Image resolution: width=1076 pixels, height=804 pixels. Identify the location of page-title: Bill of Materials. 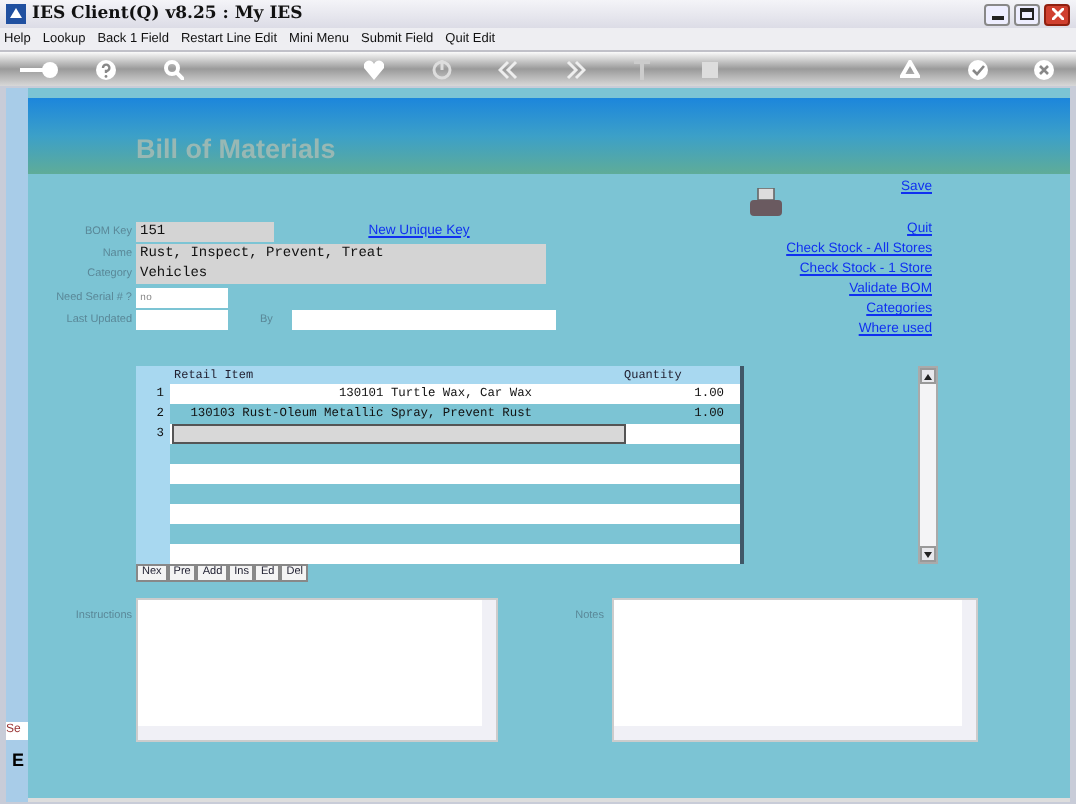
(237, 149).